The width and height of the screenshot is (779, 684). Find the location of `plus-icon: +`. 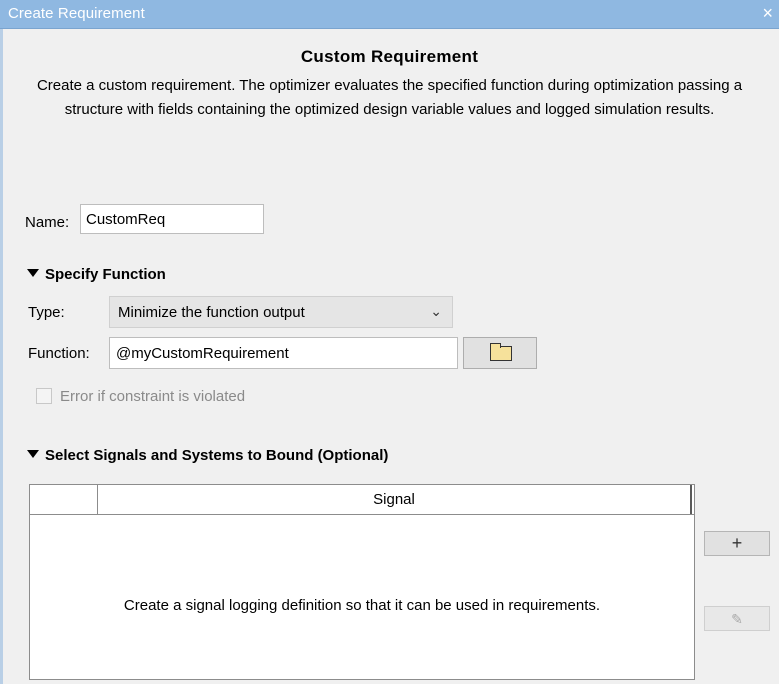

plus-icon: + is located at coordinates (737, 543).